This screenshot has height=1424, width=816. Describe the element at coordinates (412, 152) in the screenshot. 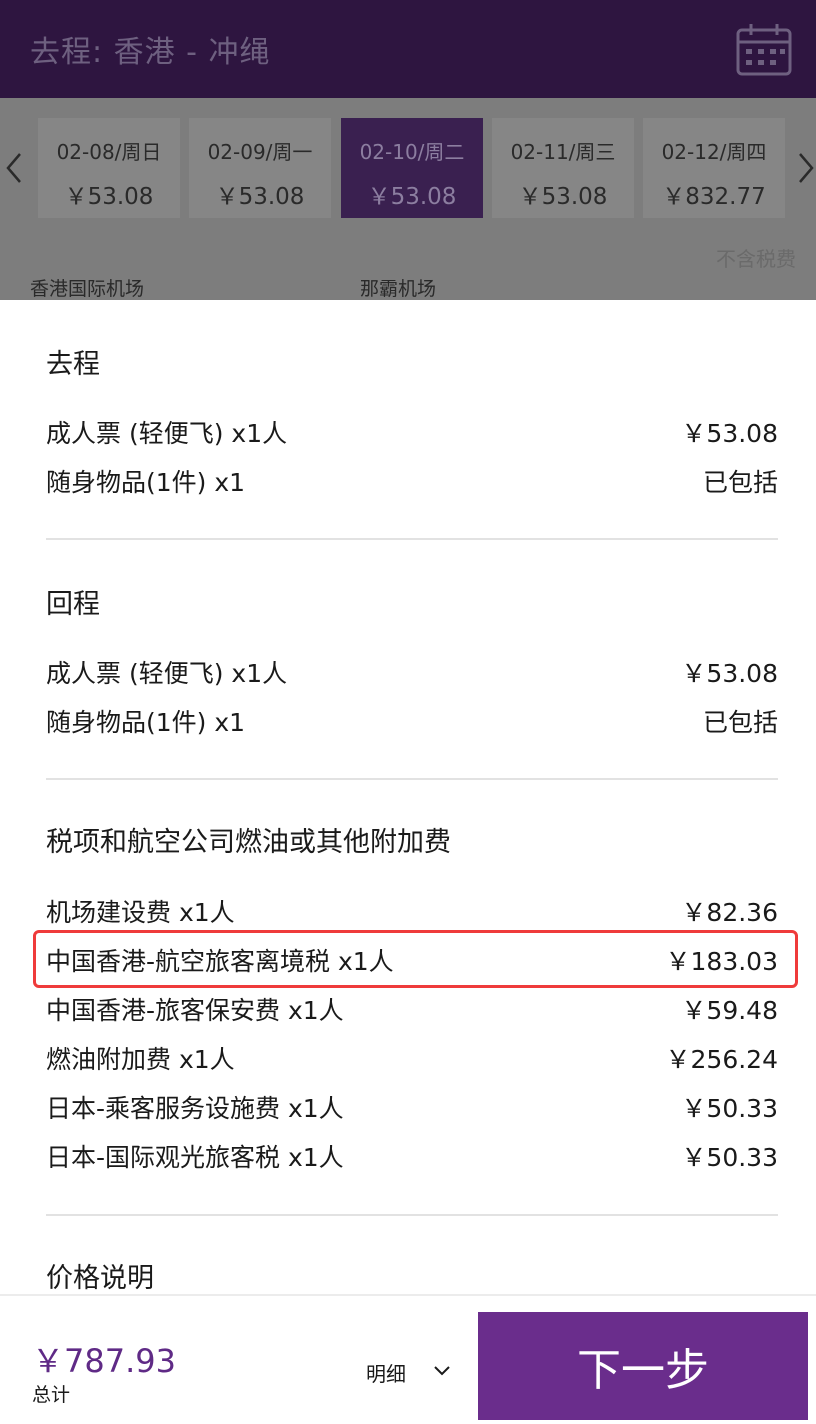

I see `date-label: 02-10/周二` at that location.